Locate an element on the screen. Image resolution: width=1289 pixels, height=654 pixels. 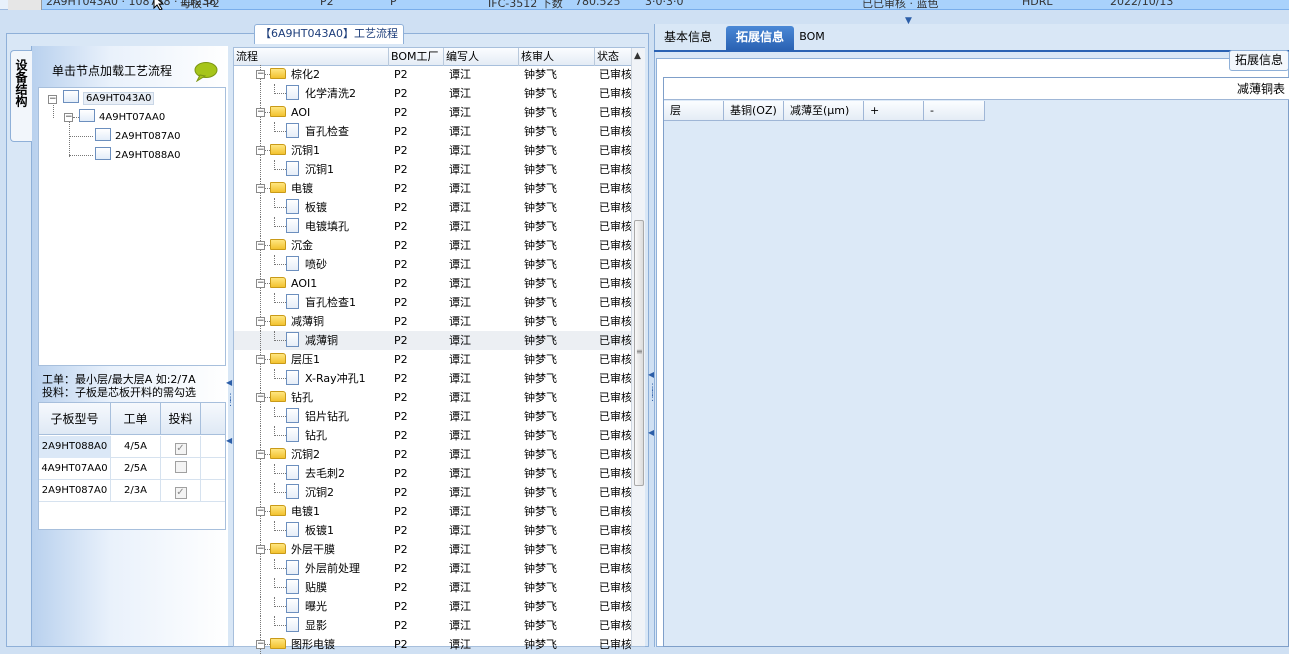
top-row-cell: 3·0·3·0 is located at coordinates (664, 4).